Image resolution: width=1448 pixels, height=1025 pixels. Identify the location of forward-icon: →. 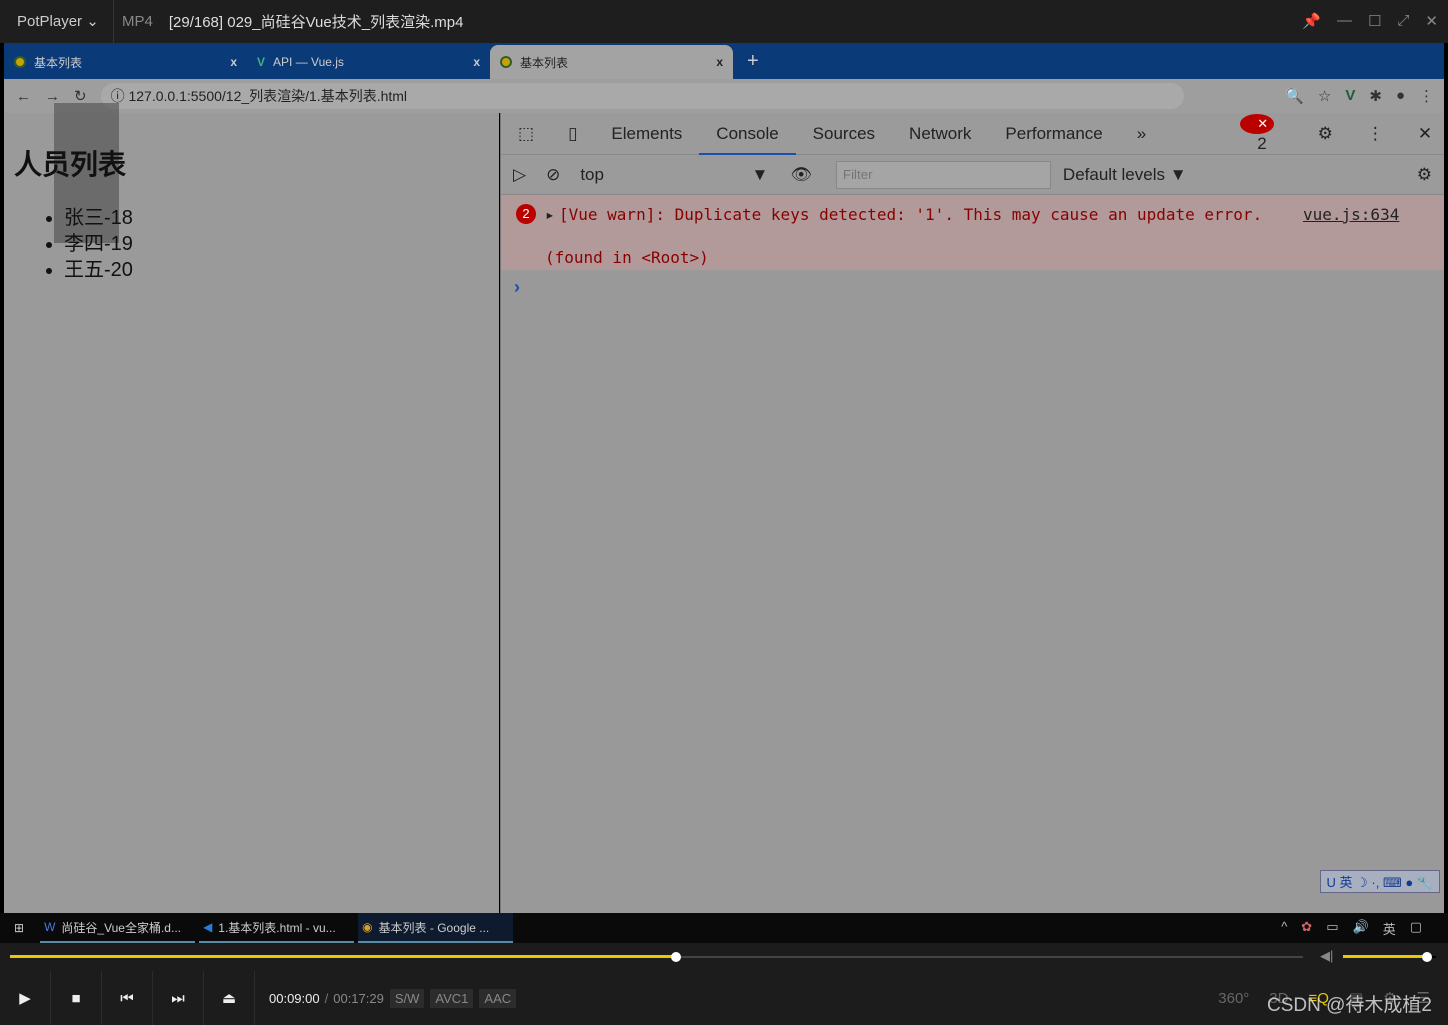
(52, 96).